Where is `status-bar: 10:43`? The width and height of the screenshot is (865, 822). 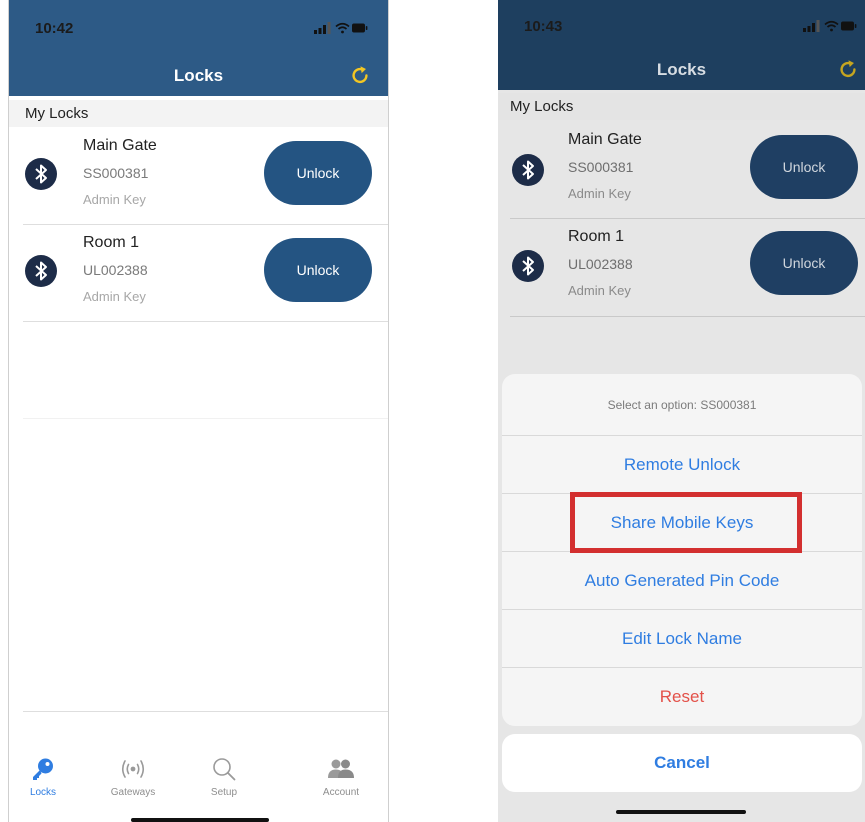 status-bar: 10:43 is located at coordinates (681, 21).